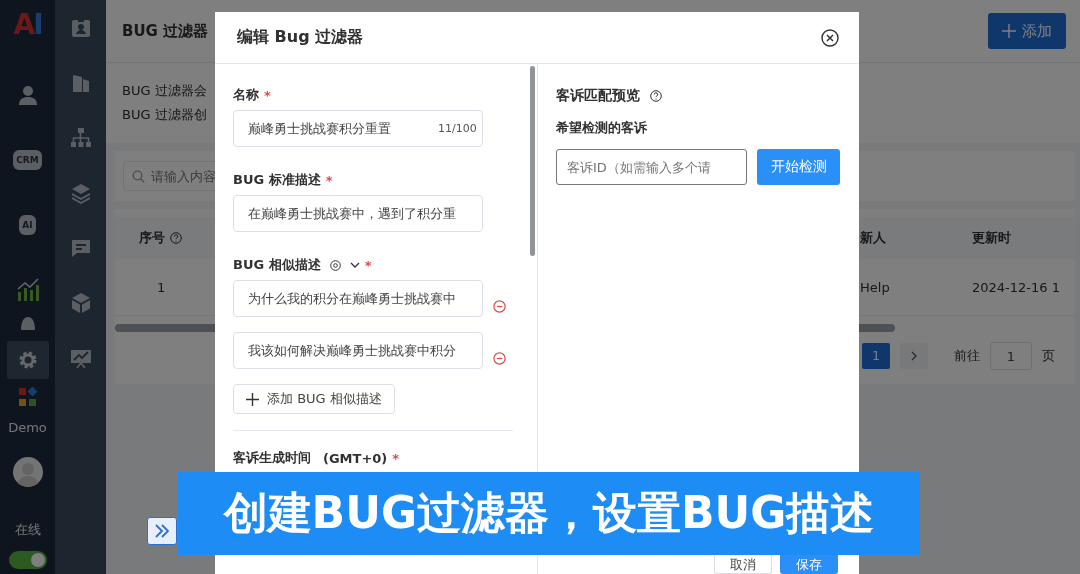 The width and height of the screenshot is (1080, 574). Describe the element at coordinates (873, 238) in the screenshot. I see `column-header: 新人` at that location.